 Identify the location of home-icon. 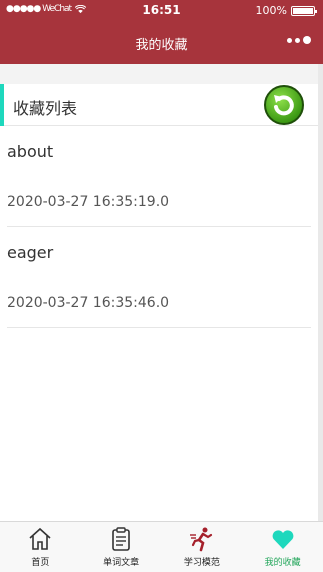
(40, 538).